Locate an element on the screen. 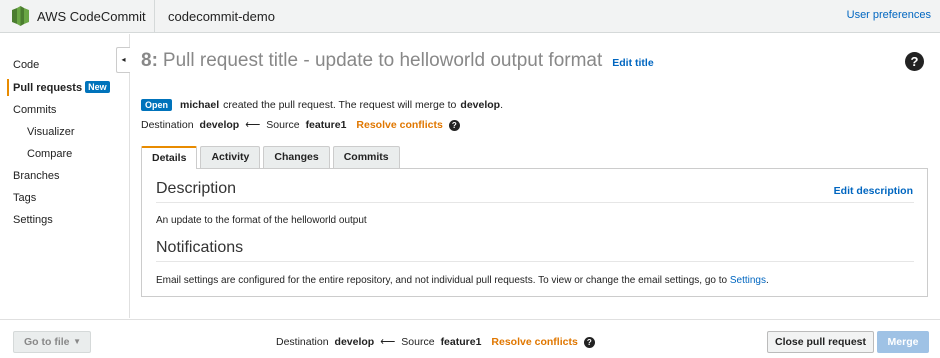 This screenshot has height=358, width=940. sidebar-item-settings: Settings is located at coordinates (33, 220).